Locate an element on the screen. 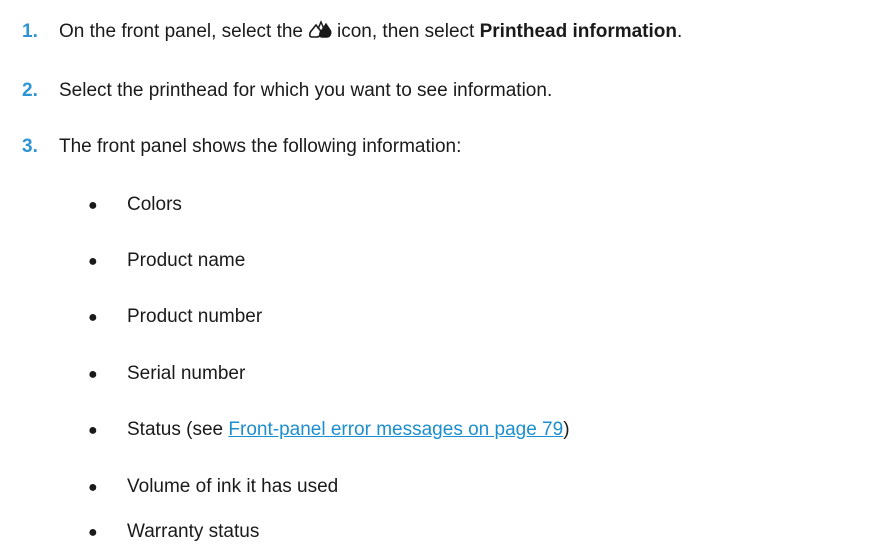 The height and width of the screenshot is (550, 878). list-item-text: Serial number is located at coordinates (186, 373).